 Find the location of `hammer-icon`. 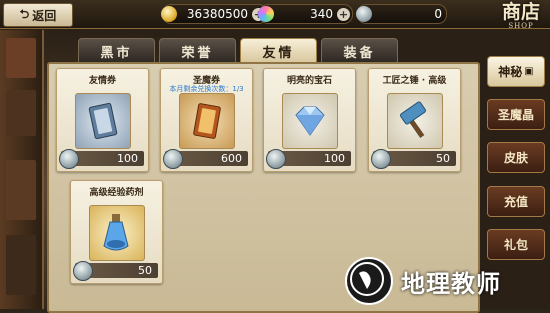

hammer-icon is located at coordinates (415, 121).